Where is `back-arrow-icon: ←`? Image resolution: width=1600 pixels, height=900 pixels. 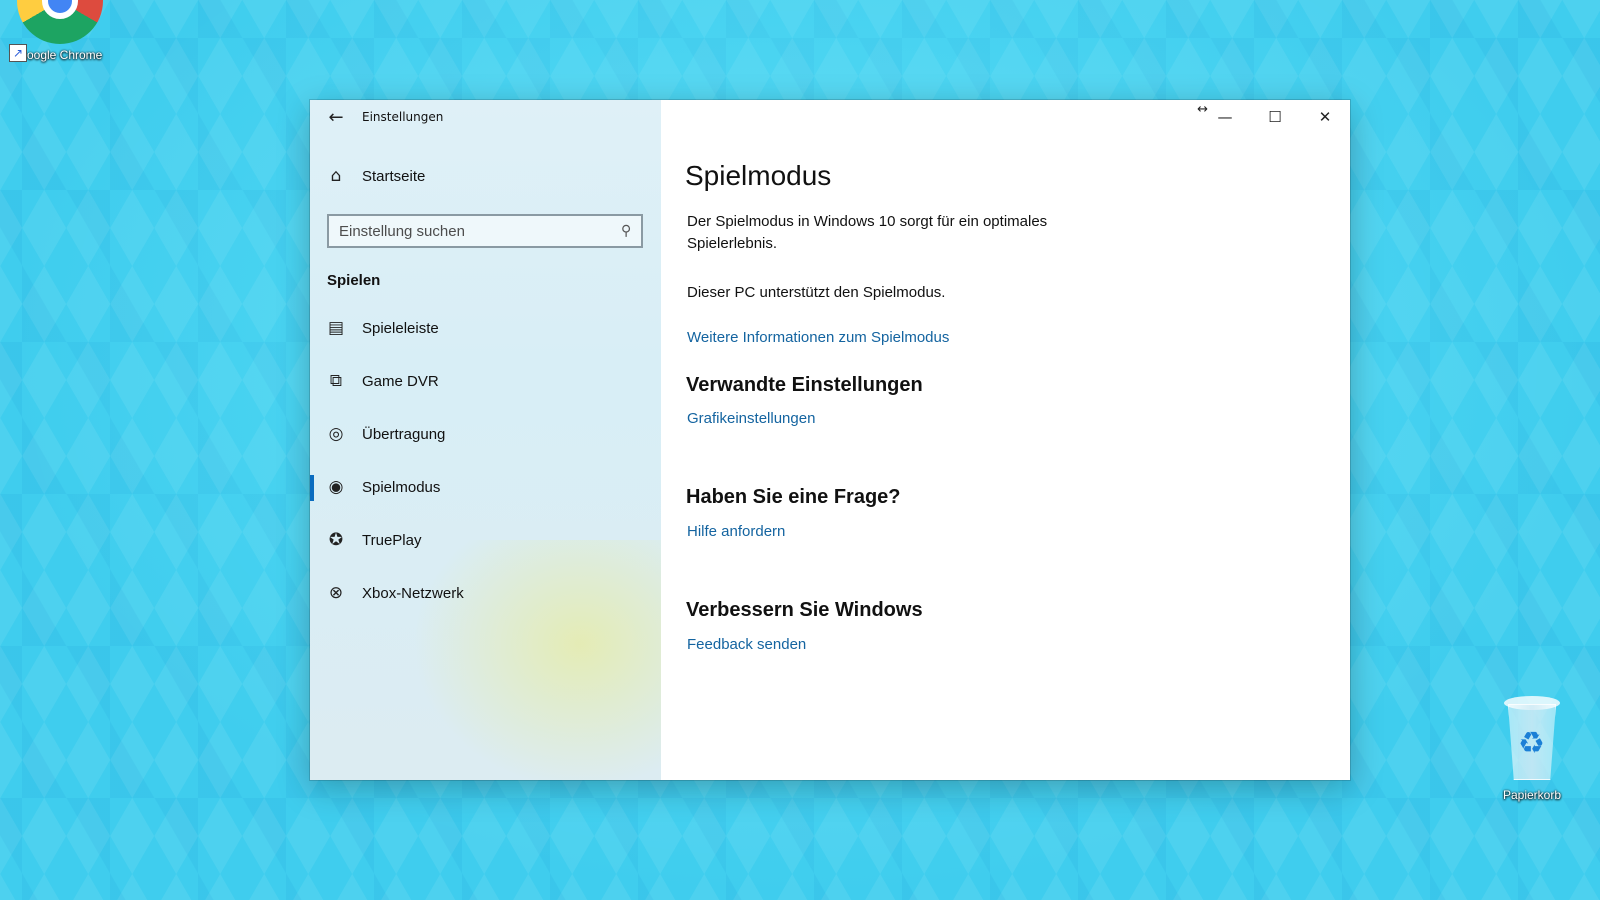
back-arrow-icon: ← is located at coordinates (336, 117).